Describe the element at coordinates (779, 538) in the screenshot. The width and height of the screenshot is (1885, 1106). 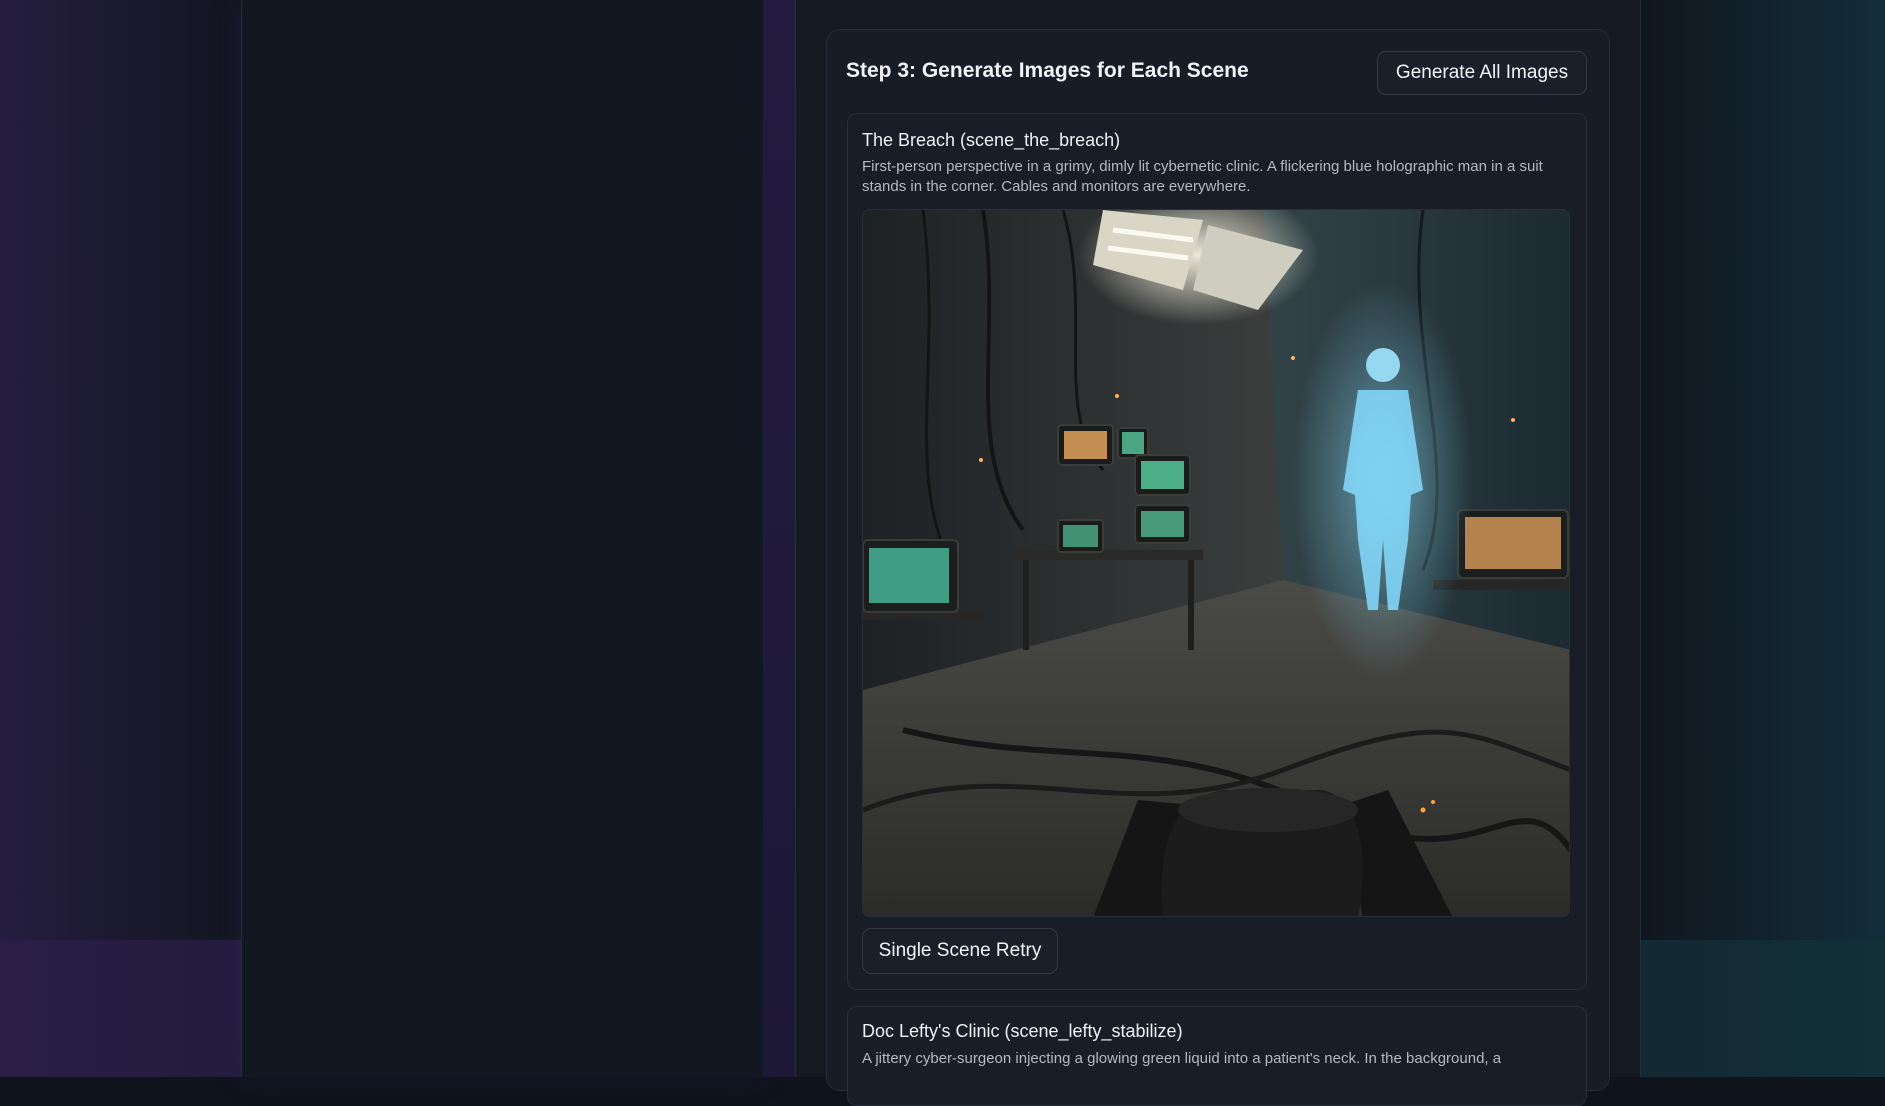
I see `panel-divider` at that location.